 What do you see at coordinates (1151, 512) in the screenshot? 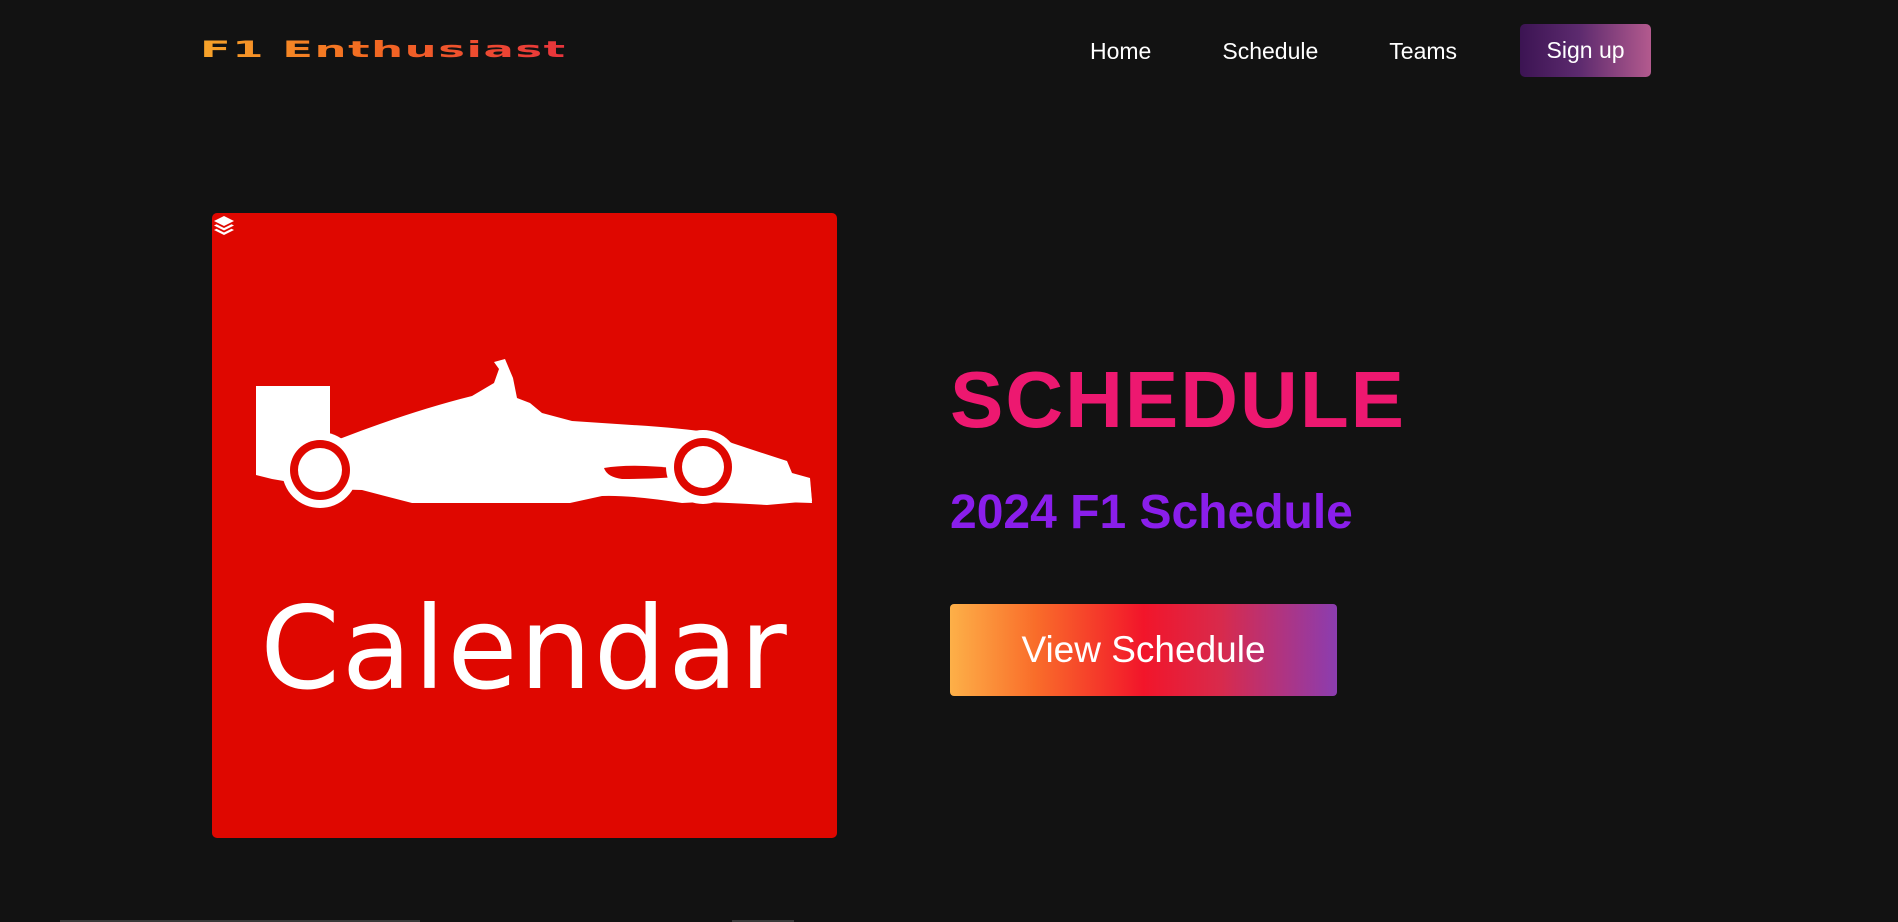
I see `hero-subtitle: 2024 F1 Schedule` at bounding box center [1151, 512].